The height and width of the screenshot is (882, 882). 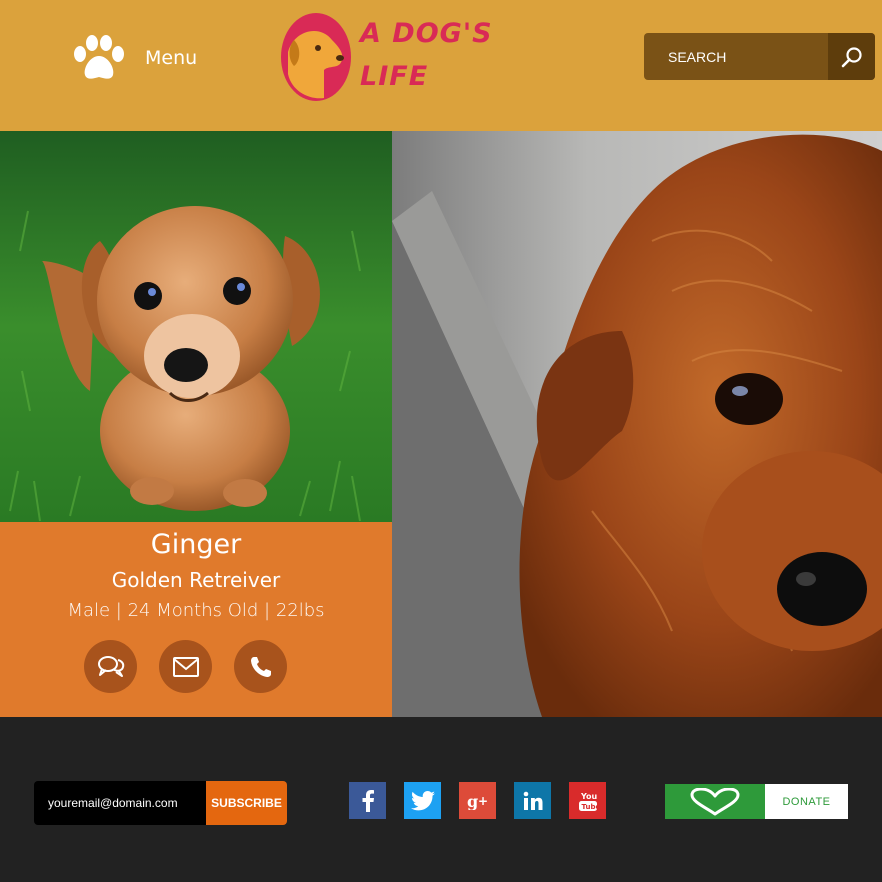 I want to click on donate-button: DONATE, so click(x=756, y=801).